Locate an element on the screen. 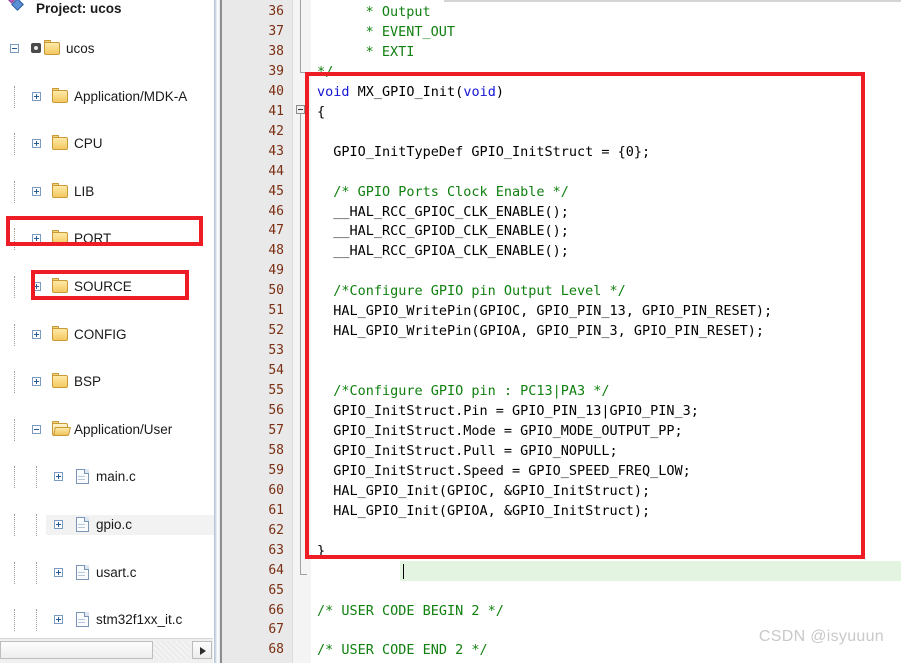  code-text: __HAL_RCC_GPIOD_CLK_ENABLE(); is located at coordinates (451, 231).